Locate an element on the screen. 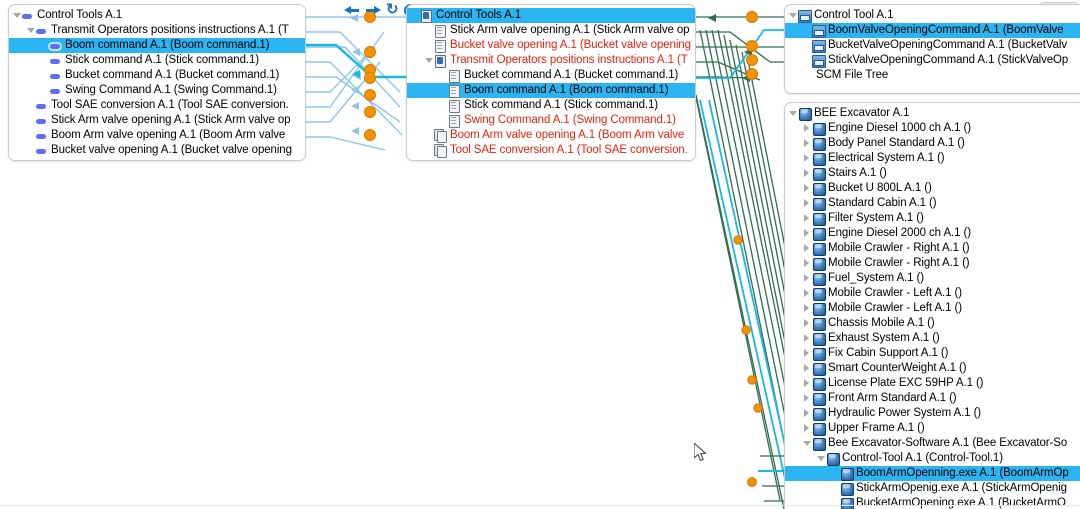  tree-row: Fuel_System A.1 () is located at coordinates (932, 278).